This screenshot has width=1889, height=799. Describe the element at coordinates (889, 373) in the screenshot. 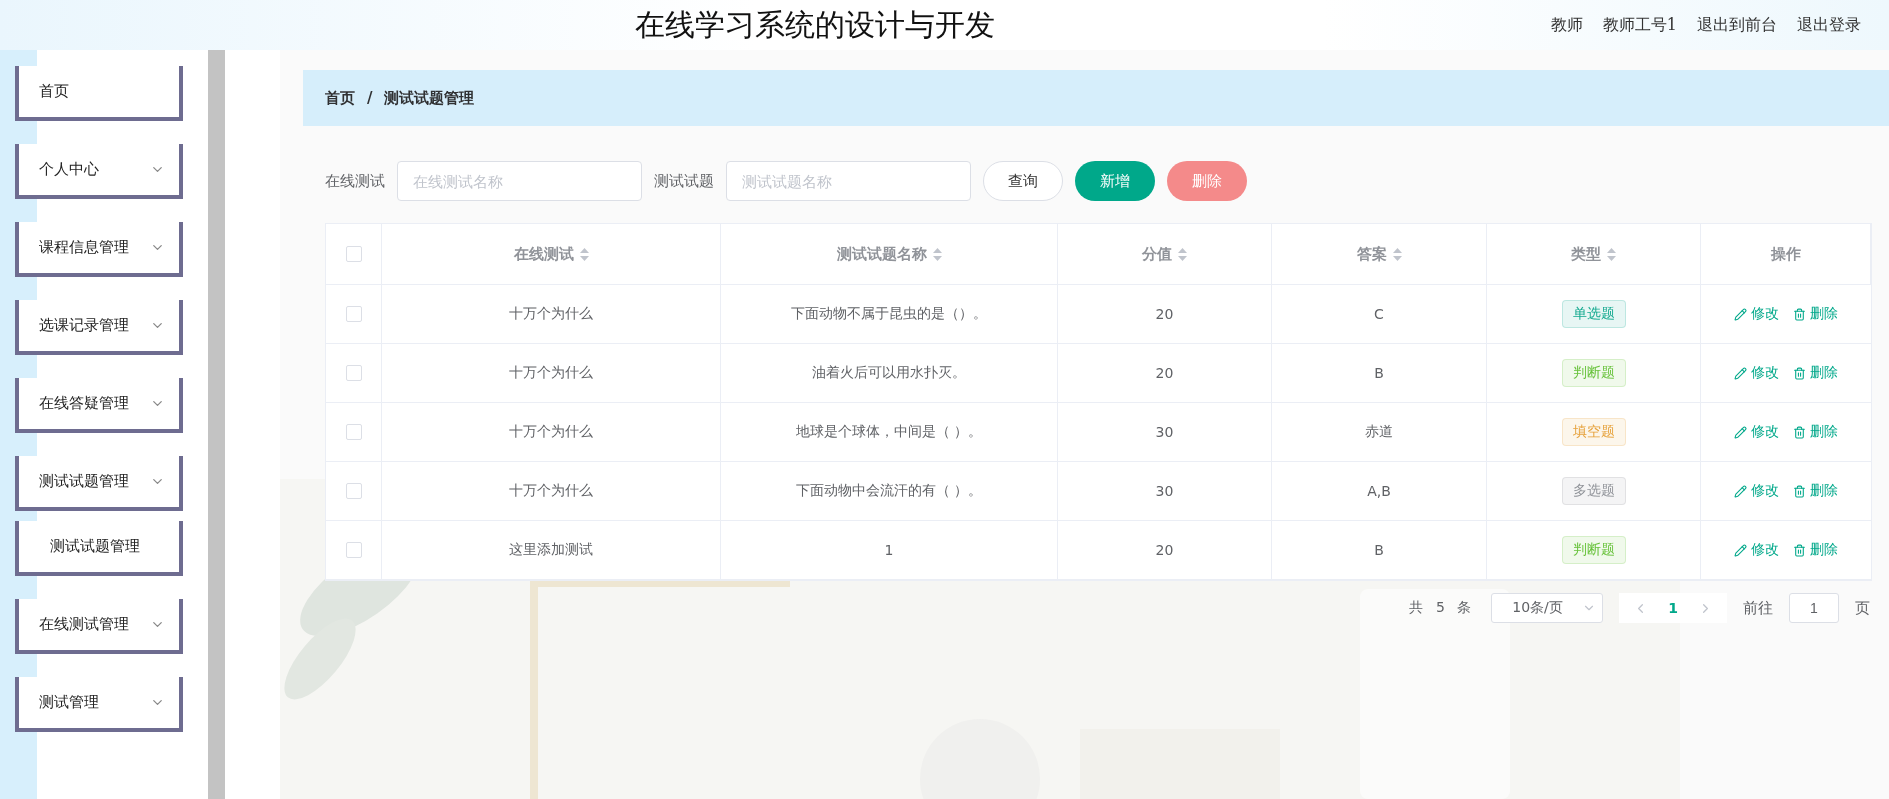

I see `table-cell: 油着火后可以用水扑灭。` at that location.